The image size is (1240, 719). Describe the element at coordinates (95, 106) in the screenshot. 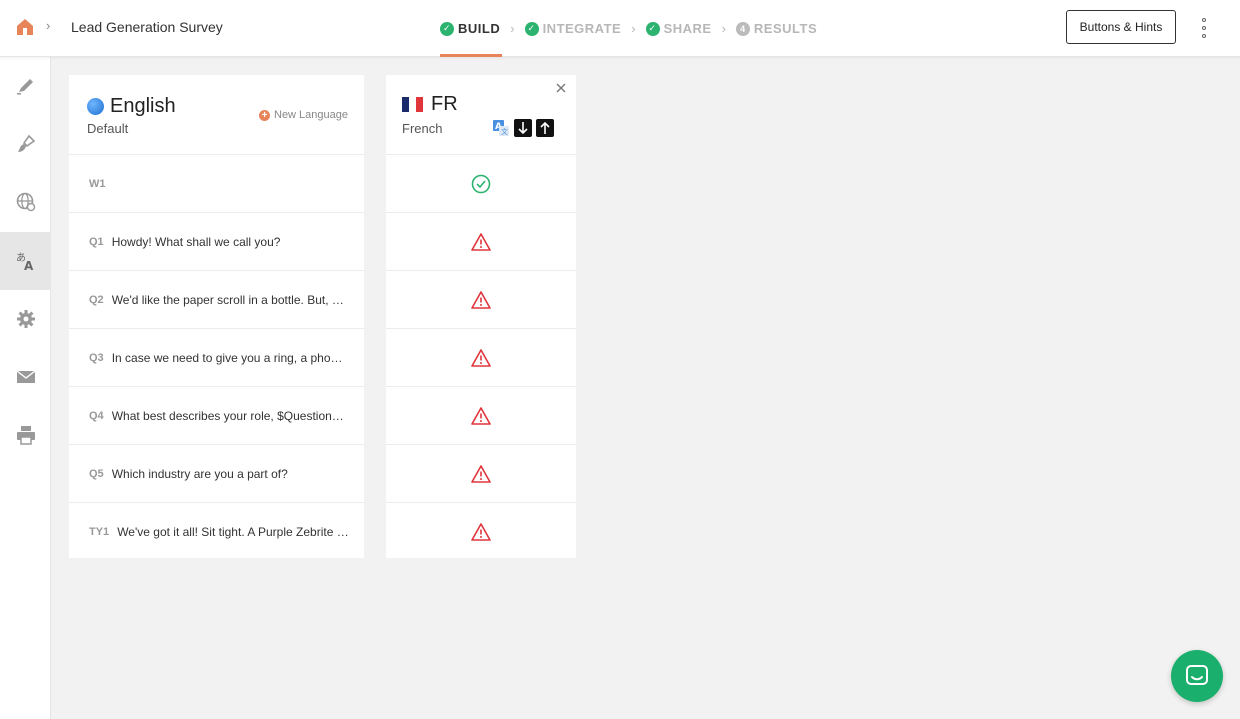

I see `language-globe-icon` at that location.